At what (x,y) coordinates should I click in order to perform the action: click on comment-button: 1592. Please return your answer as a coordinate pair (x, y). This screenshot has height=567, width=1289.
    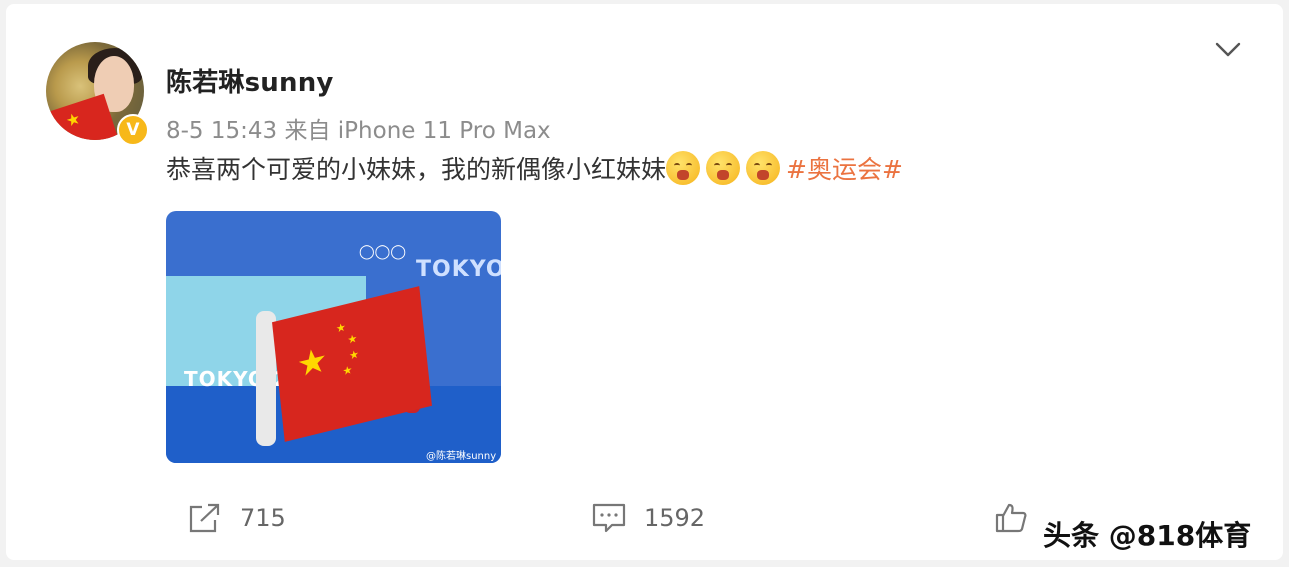
    Looking at the image, I should click on (648, 518).